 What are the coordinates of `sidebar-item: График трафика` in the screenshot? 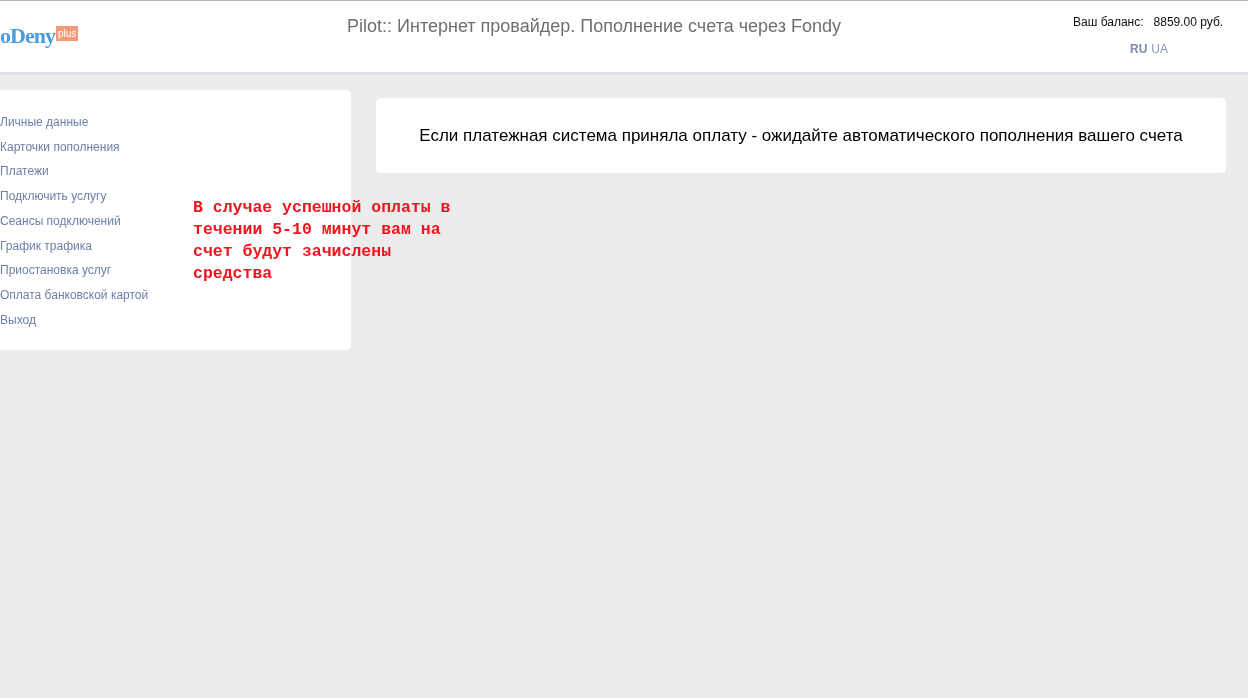 It's located at (46, 246).